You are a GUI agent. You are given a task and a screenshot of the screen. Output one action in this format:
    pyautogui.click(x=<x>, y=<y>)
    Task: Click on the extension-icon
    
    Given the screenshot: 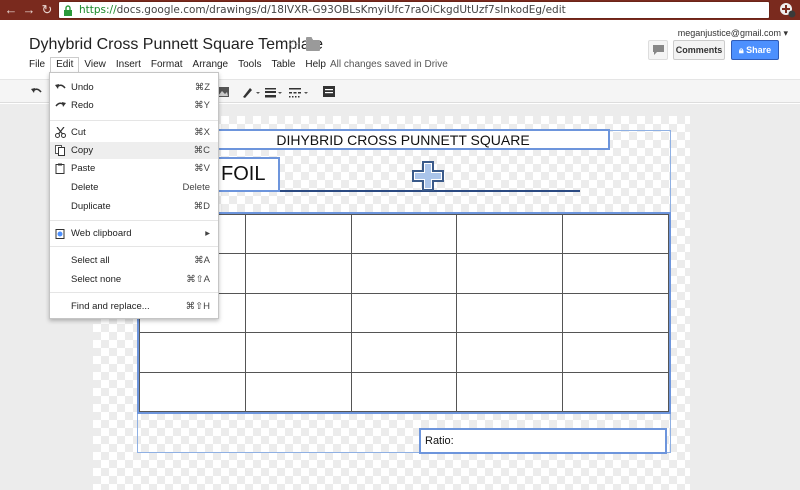 What is the action you would take?
    pyautogui.click(x=787, y=10)
    